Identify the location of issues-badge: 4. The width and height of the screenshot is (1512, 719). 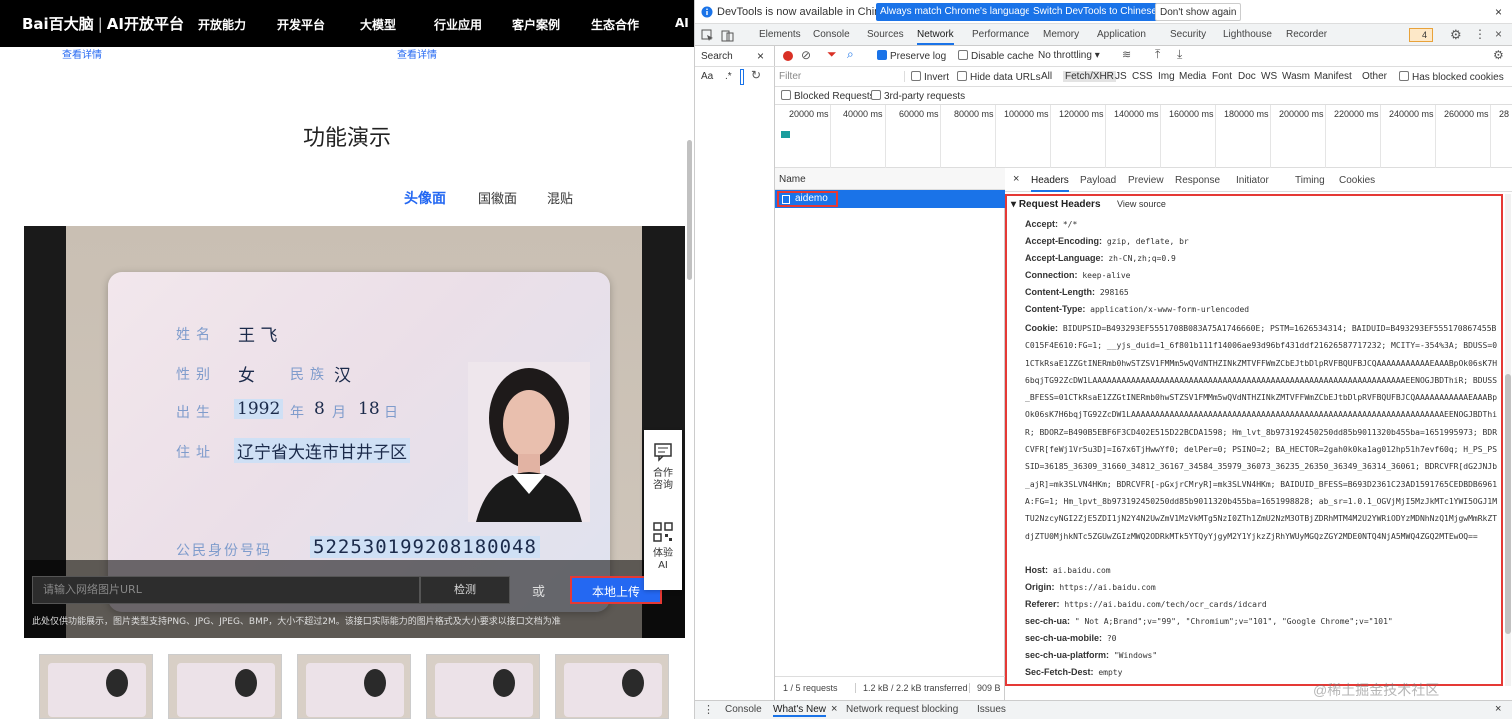
(1421, 35).